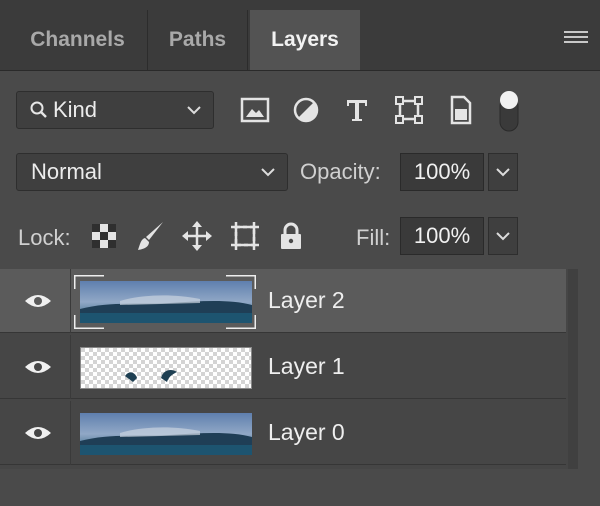 This screenshot has height=506, width=600. What do you see at coordinates (291, 236) in the screenshot?
I see `lock-all-icon` at bounding box center [291, 236].